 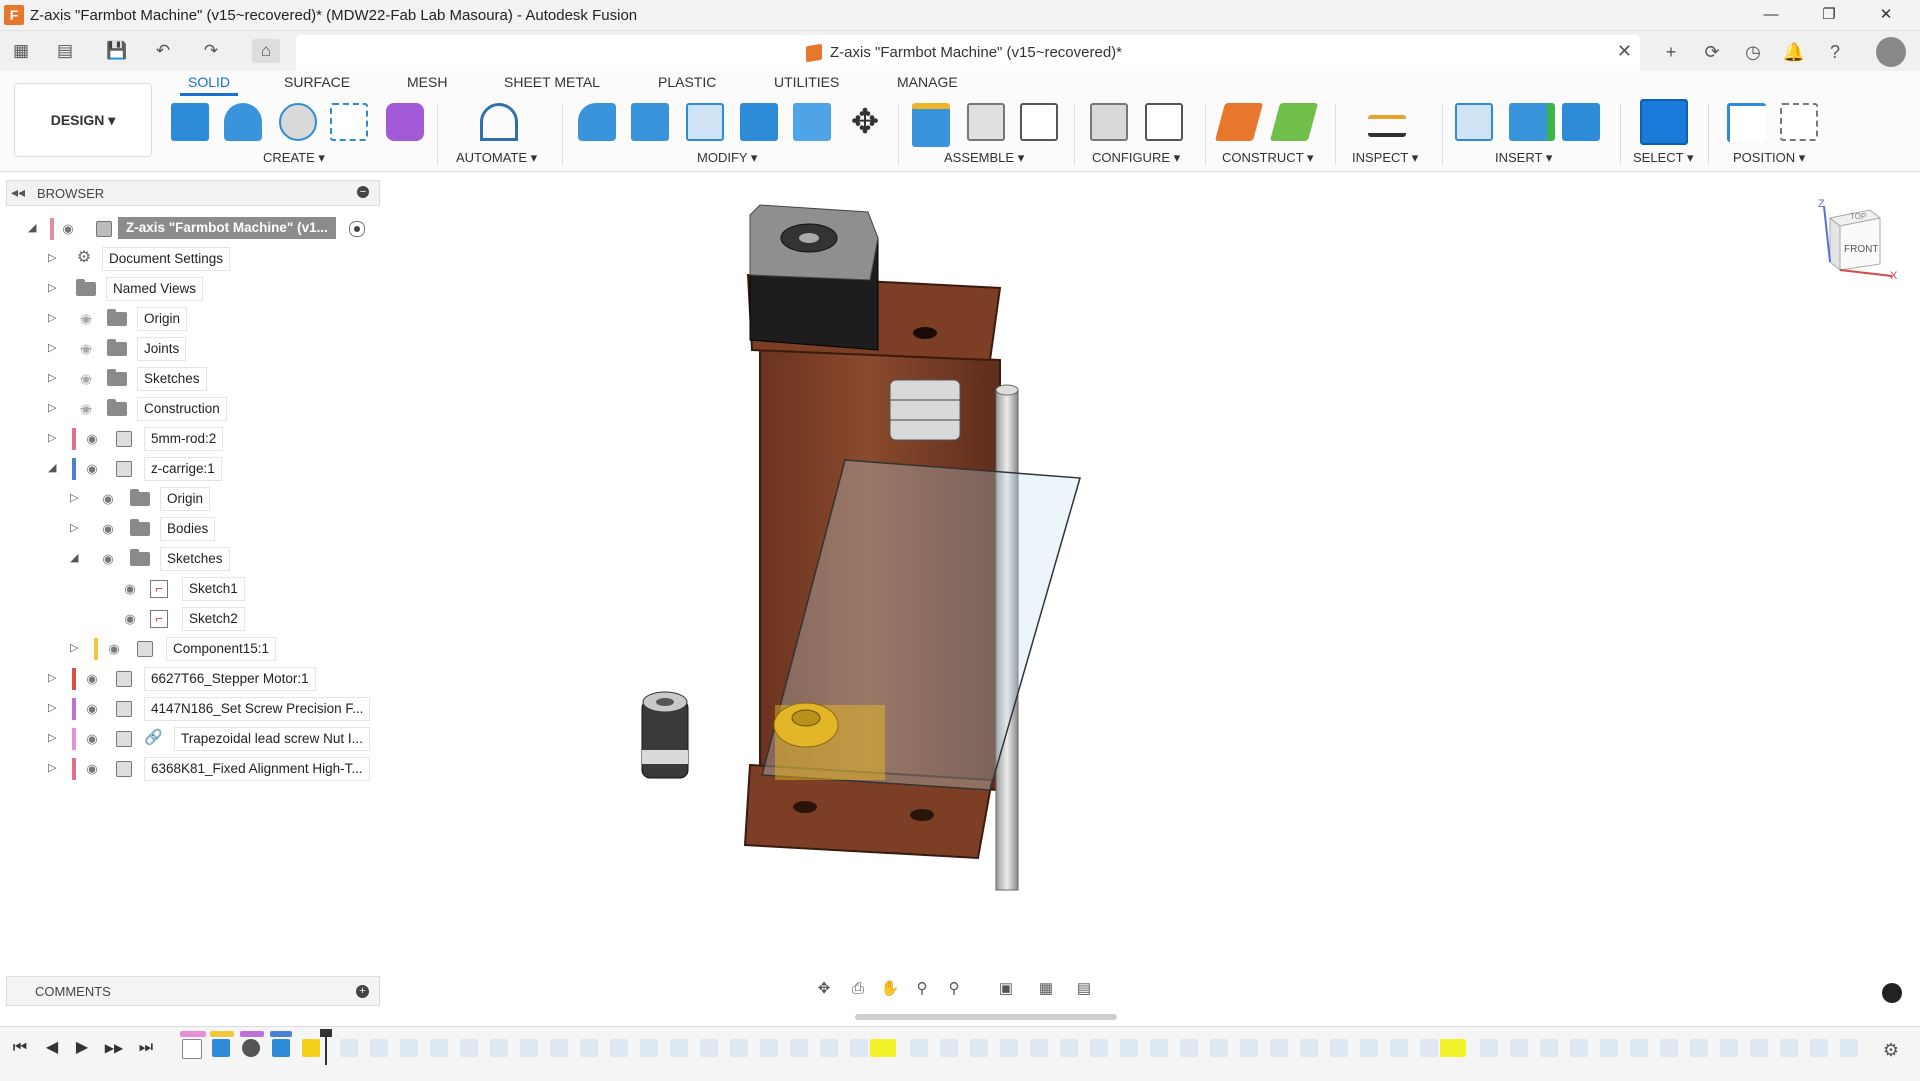 What do you see at coordinates (1136, 158) in the screenshot?
I see `group-configure: CONFIGURE ▾` at bounding box center [1136, 158].